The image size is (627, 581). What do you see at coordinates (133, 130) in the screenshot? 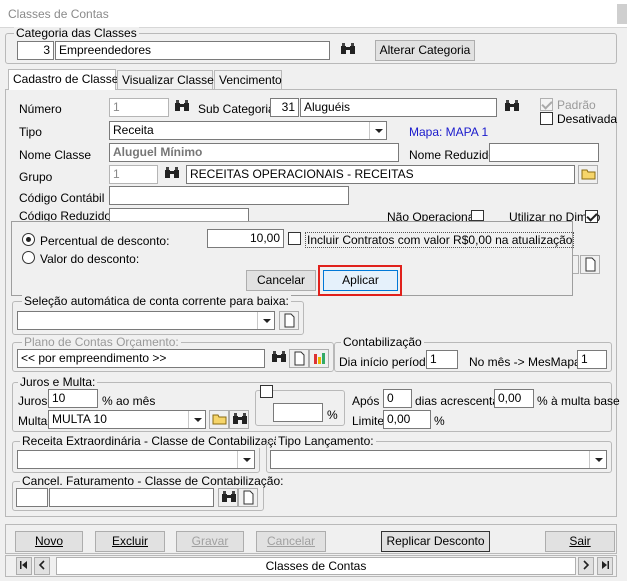
I see `tipo-value: Receita` at bounding box center [133, 130].